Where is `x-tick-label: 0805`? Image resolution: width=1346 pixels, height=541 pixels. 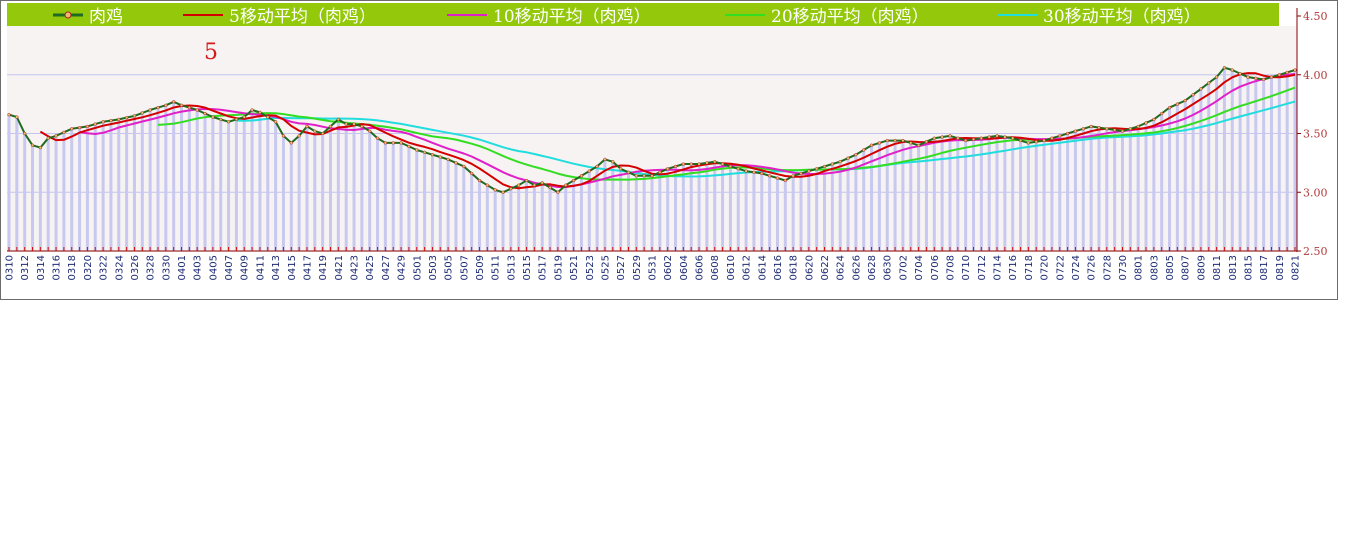 x-tick-label: 0805 is located at coordinates (1170, 267).